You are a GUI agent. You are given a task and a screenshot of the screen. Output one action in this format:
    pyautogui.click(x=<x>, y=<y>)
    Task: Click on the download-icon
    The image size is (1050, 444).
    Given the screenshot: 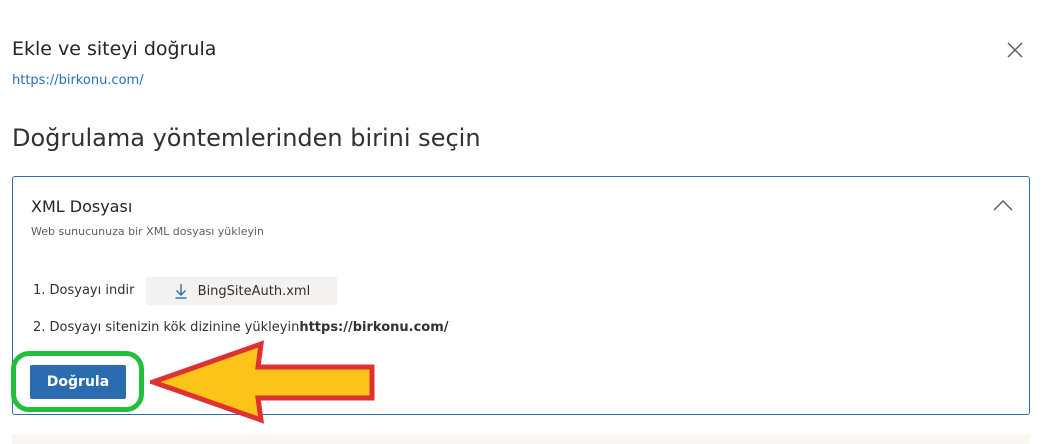 What is the action you would take?
    pyautogui.click(x=181, y=291)
    